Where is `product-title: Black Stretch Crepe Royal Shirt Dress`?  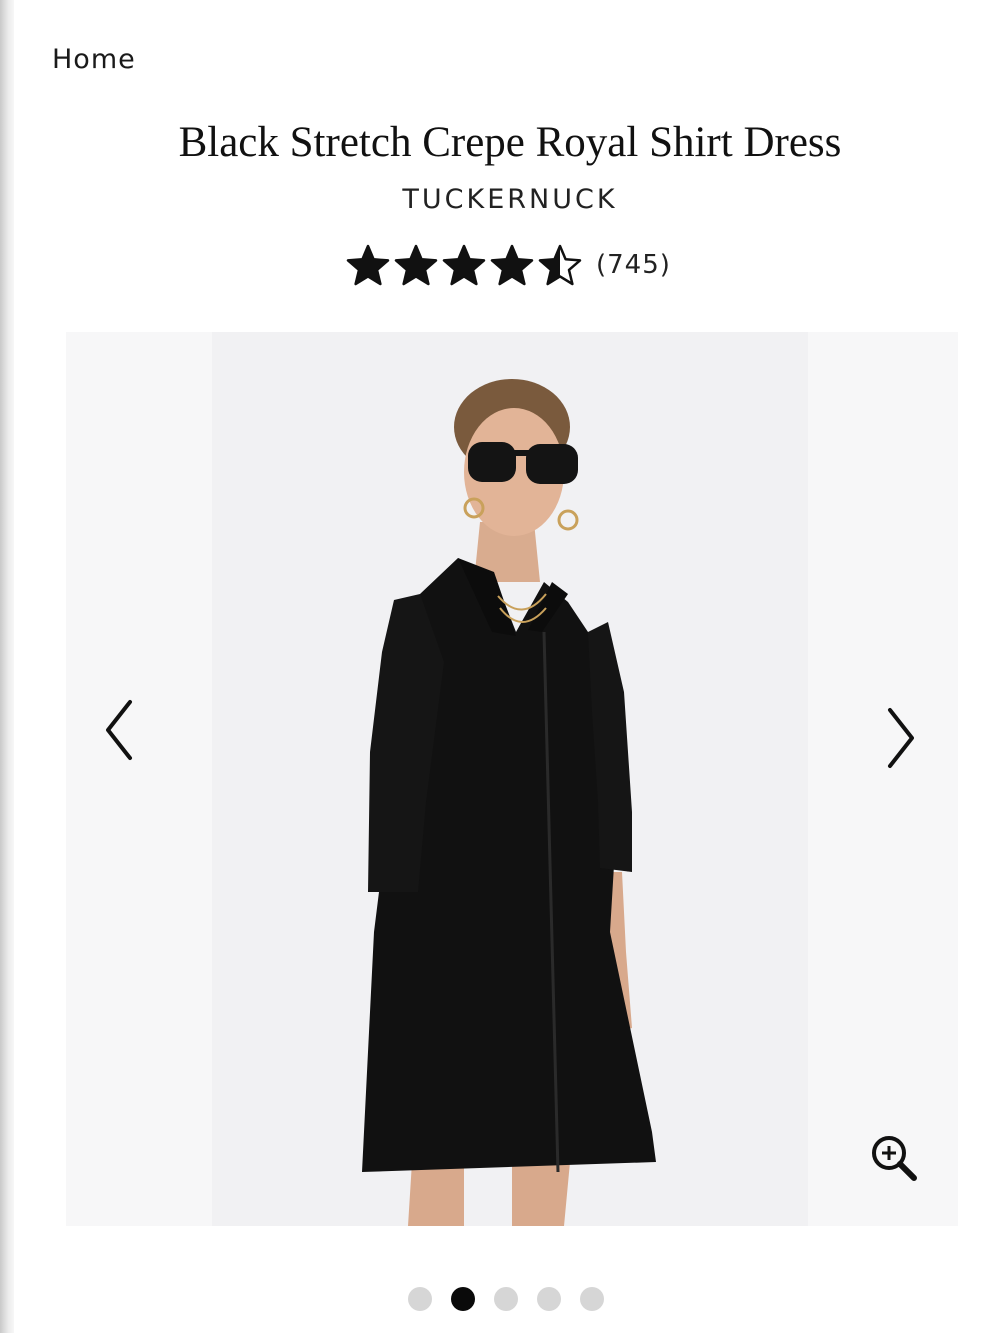
product-title: Black Stretch Crepe Royal Shirt Dress is located at coordinates (510, 142).